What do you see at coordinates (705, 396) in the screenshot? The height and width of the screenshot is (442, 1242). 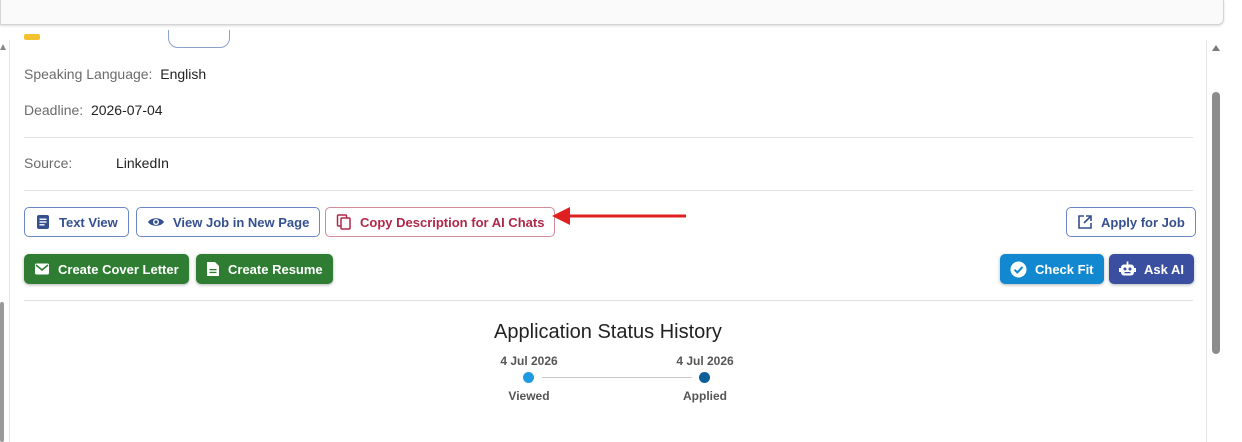 I see `timeline-label-applied: Applied` at bounding box center [705, 396].